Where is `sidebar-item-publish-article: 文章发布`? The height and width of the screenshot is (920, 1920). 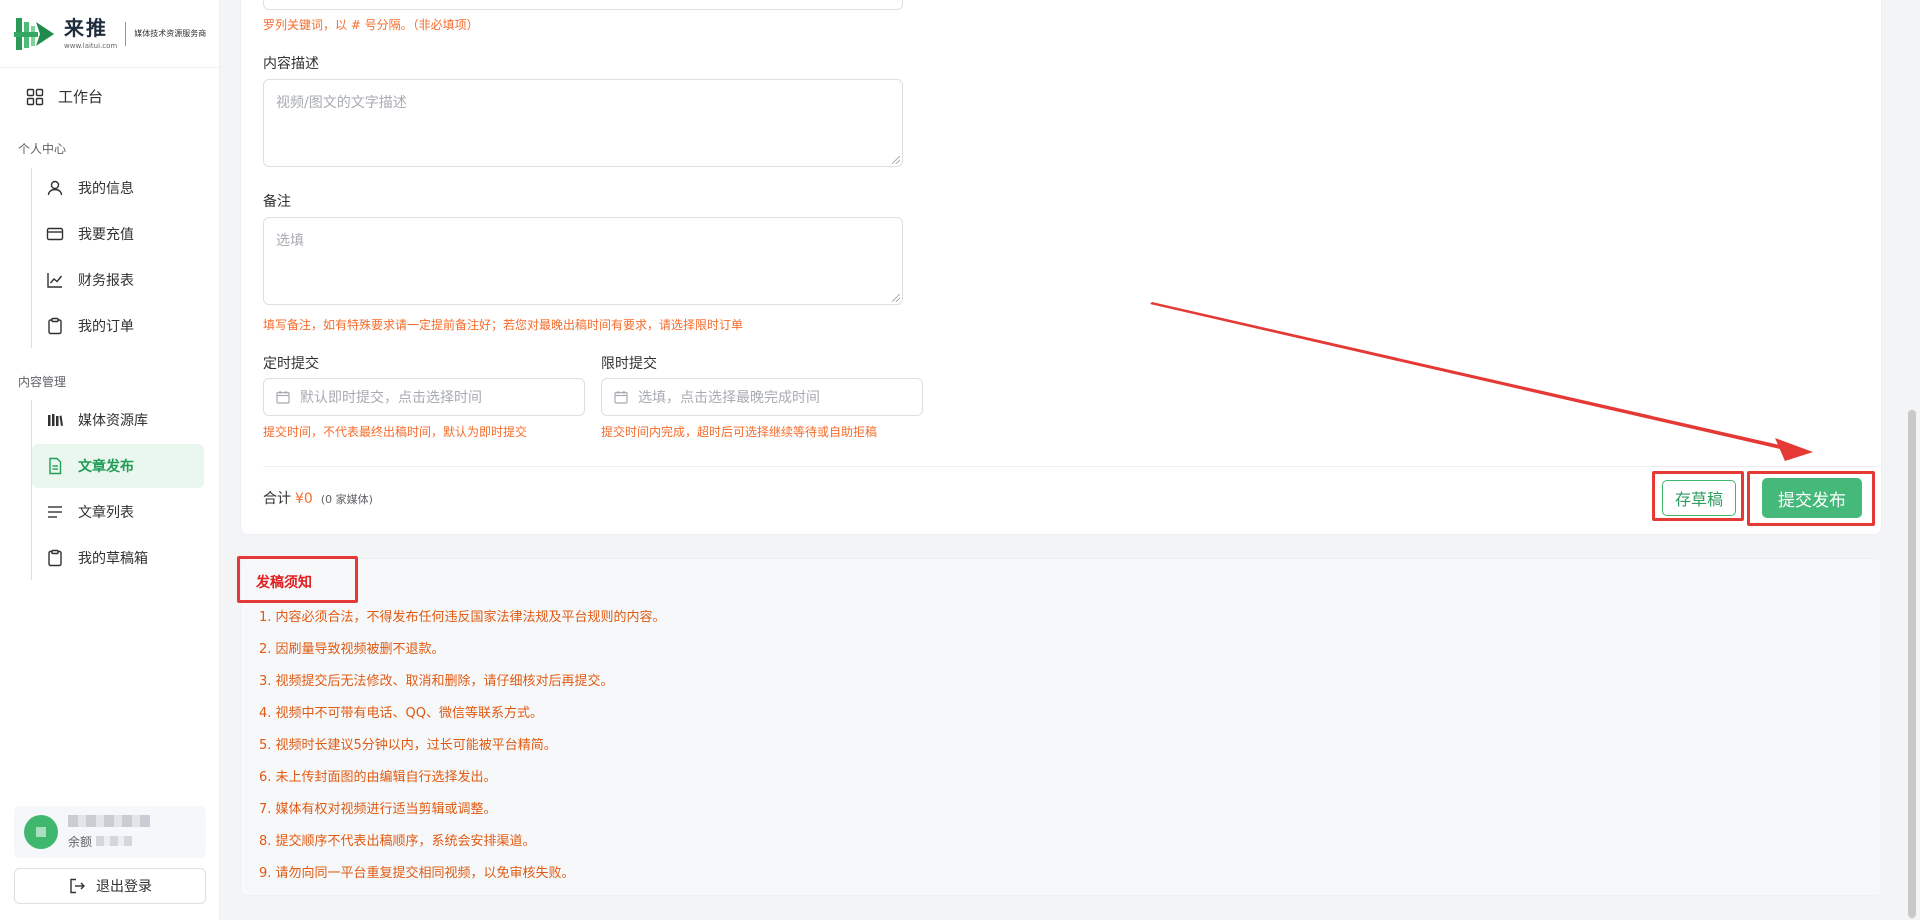
sidebar-item-publish-article: 文章发布 is located at coordinates (118, 466).